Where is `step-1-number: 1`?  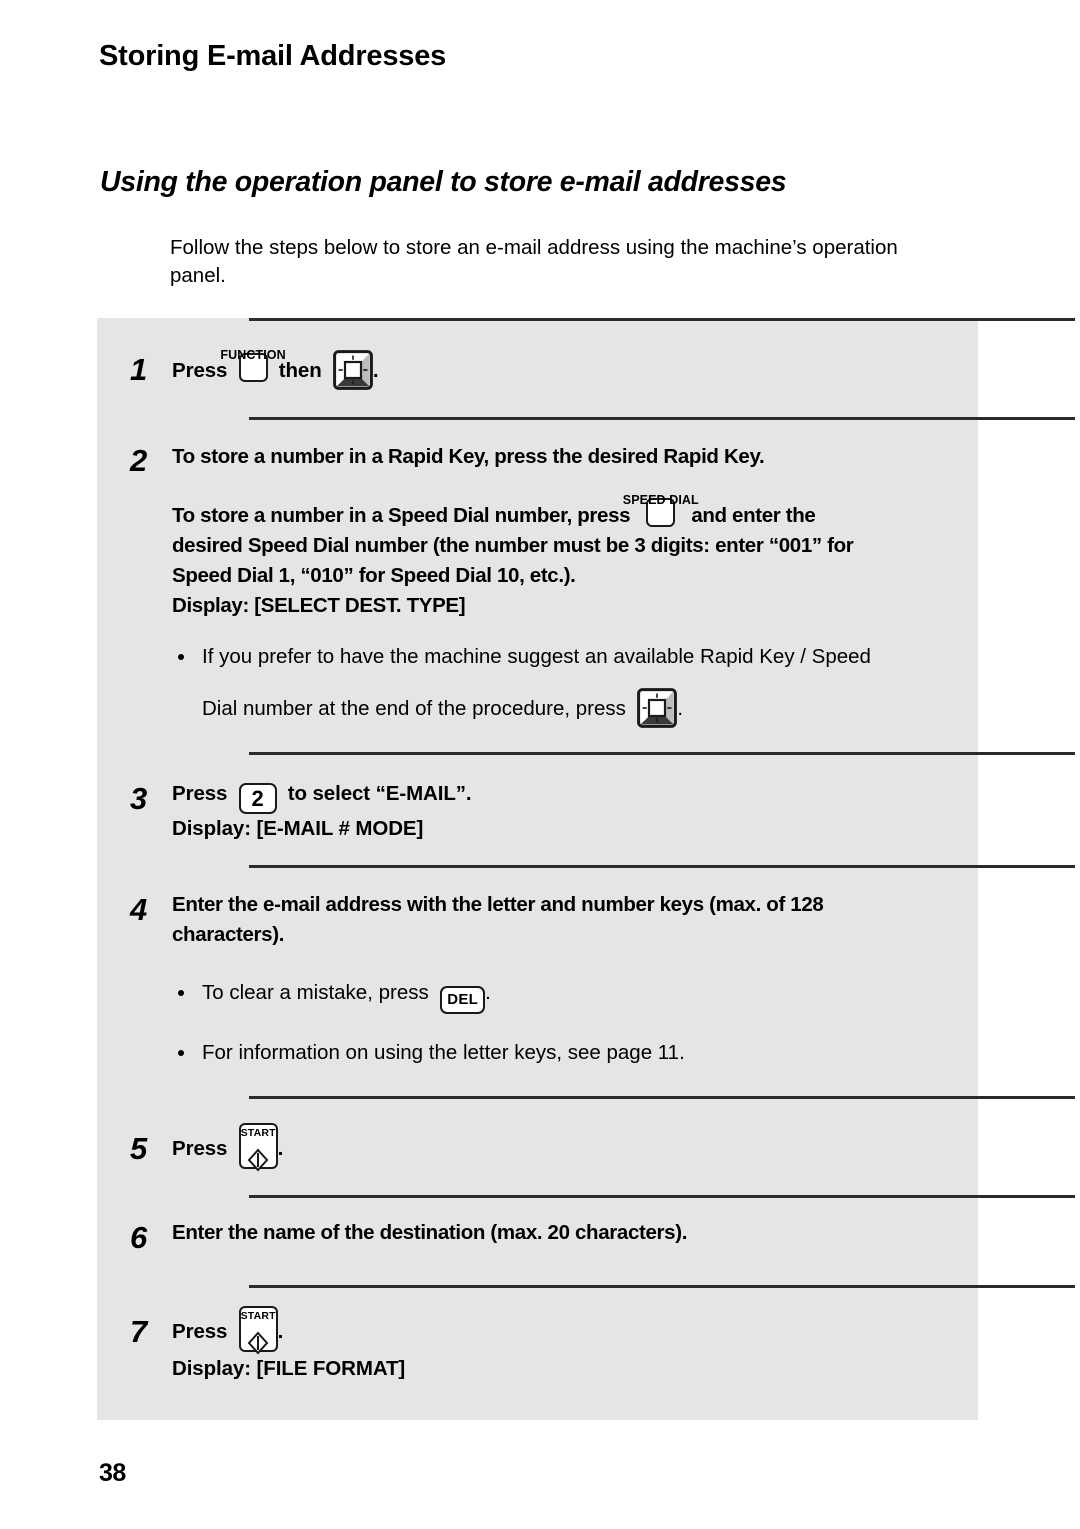
step-1-number: 1 is located at coordinates (139, 369).